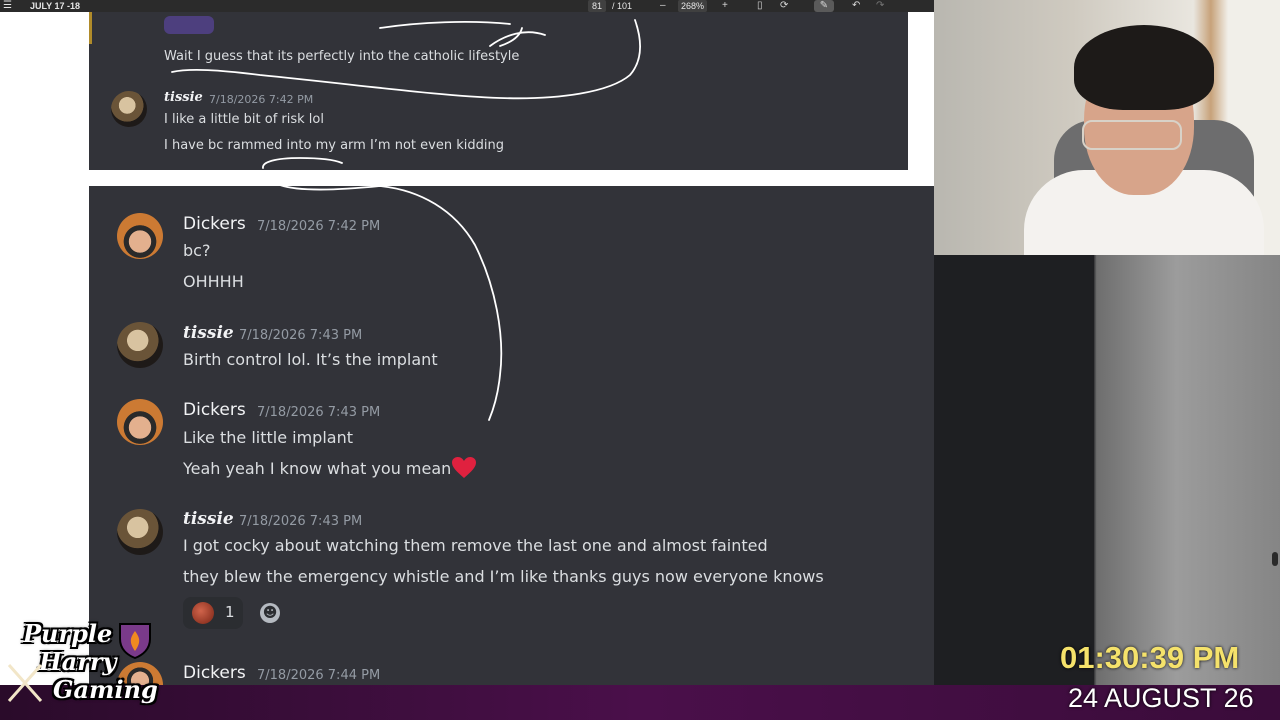 This screenshot has height=720, width=1280. I want to click on glasses-icon, so click(1132, 135).